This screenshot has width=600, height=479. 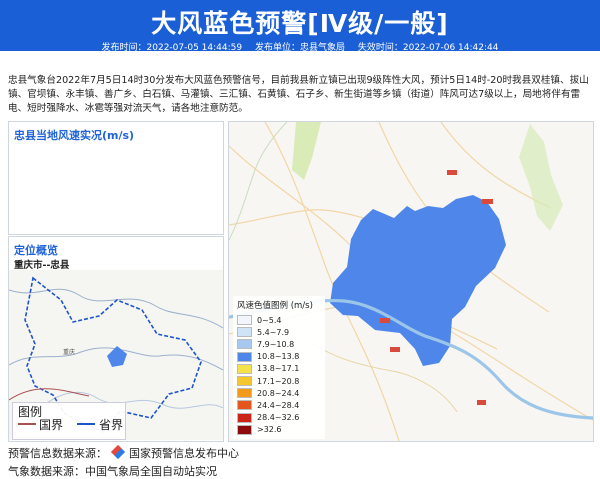 I want to click on expiry-time: 失效时间：2022-07-06 14:42:44, so click(x=428, y=48).